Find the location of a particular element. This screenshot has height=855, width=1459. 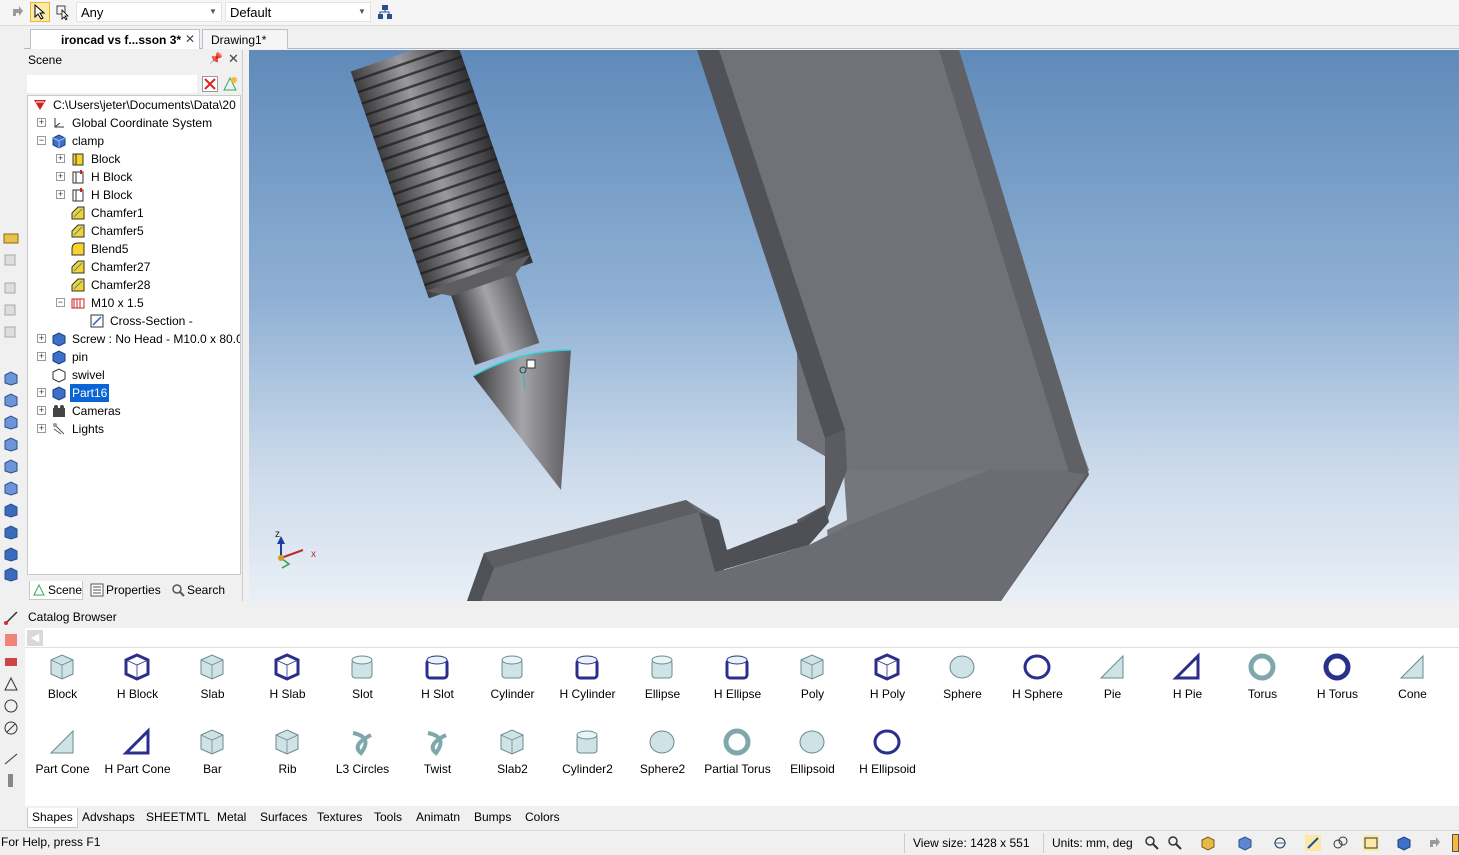

circle-icon is located at coordinates (11, 706).